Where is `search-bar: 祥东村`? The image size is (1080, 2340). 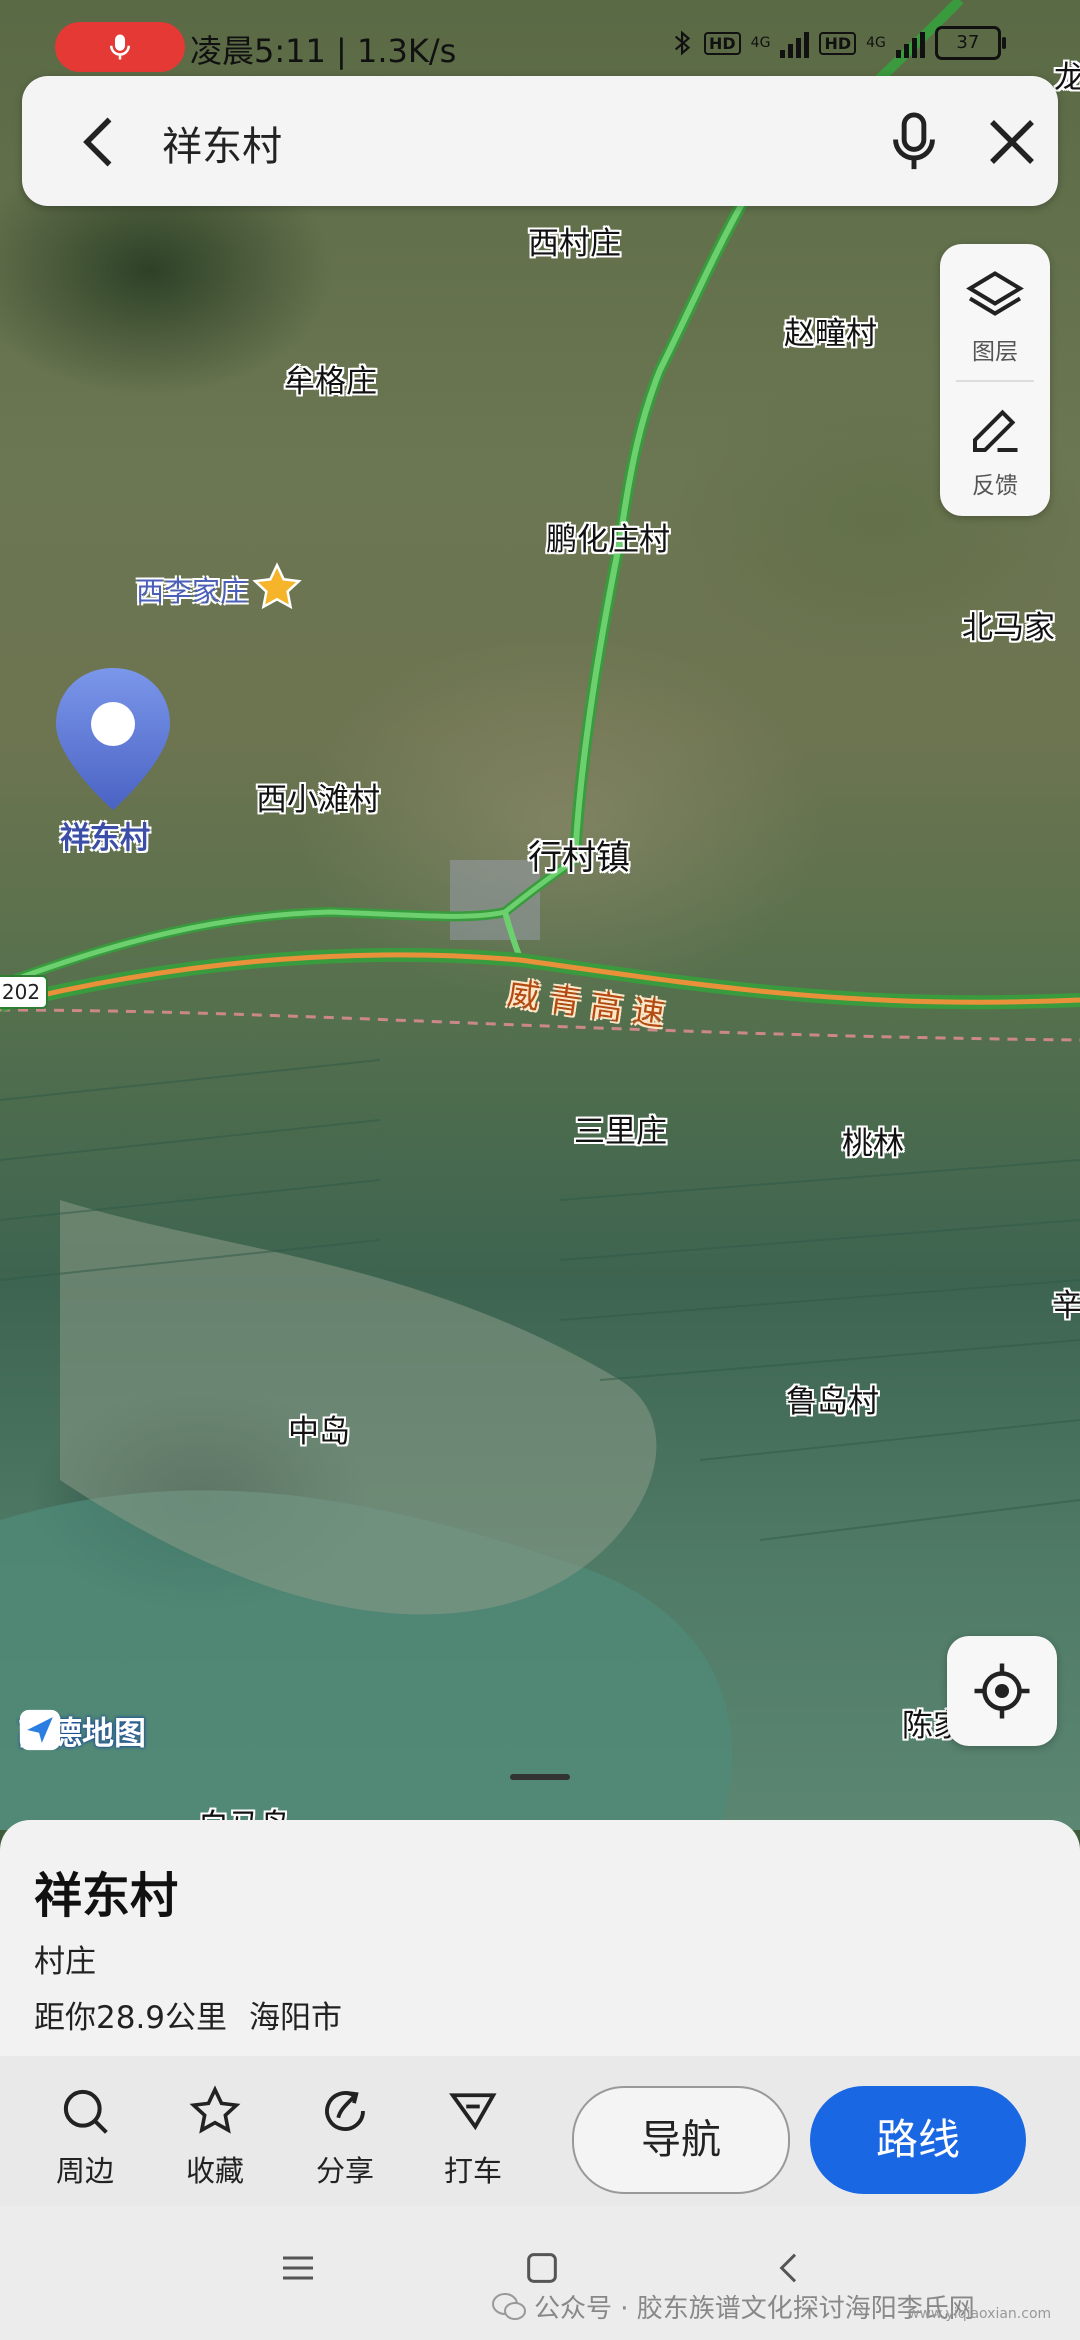 search-bar: 祥东村 is located at coordinates (540, 141).